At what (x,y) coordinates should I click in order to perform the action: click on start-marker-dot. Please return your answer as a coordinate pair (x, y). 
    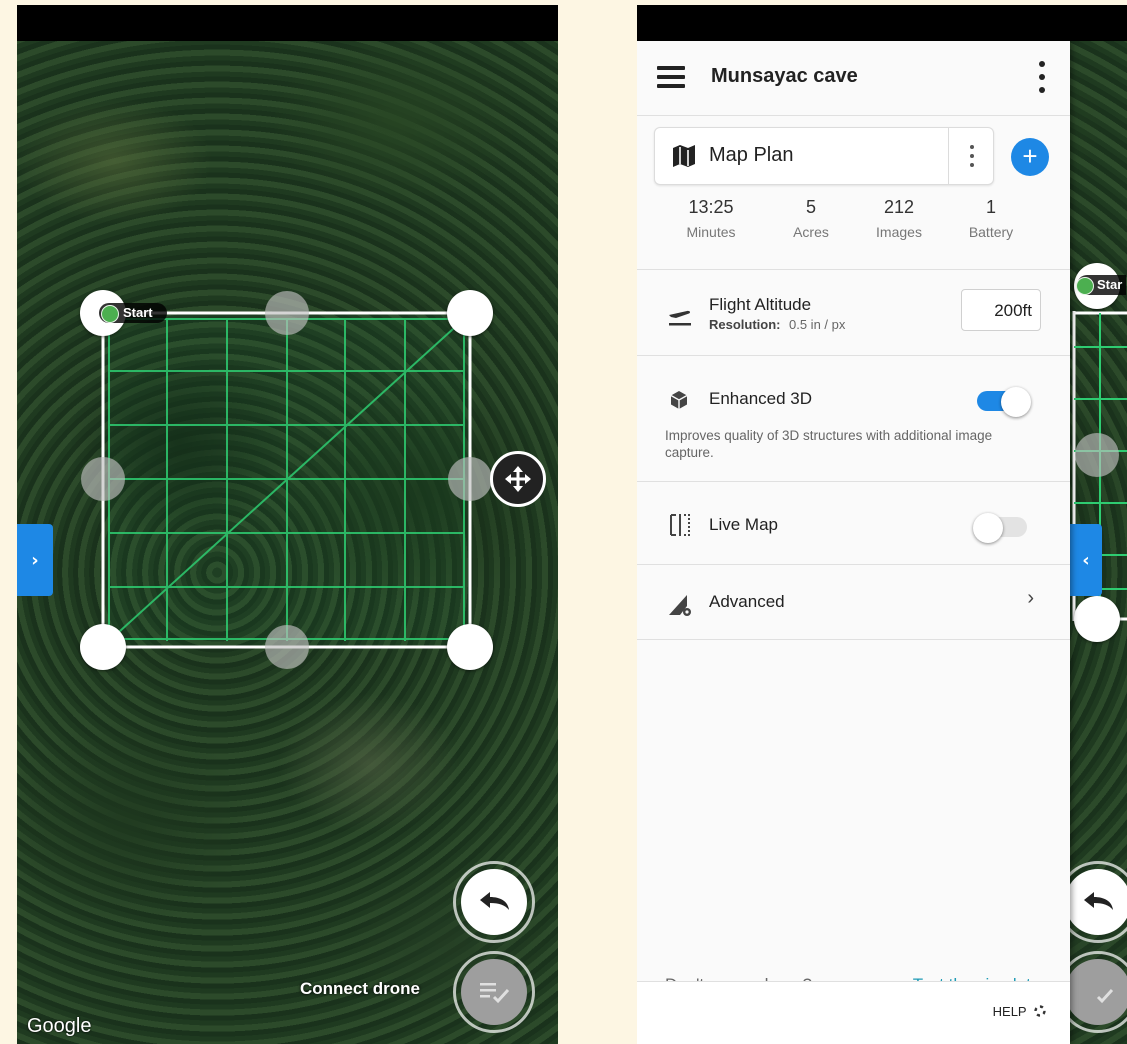
    Looking at the image, I should click on (110, 314).